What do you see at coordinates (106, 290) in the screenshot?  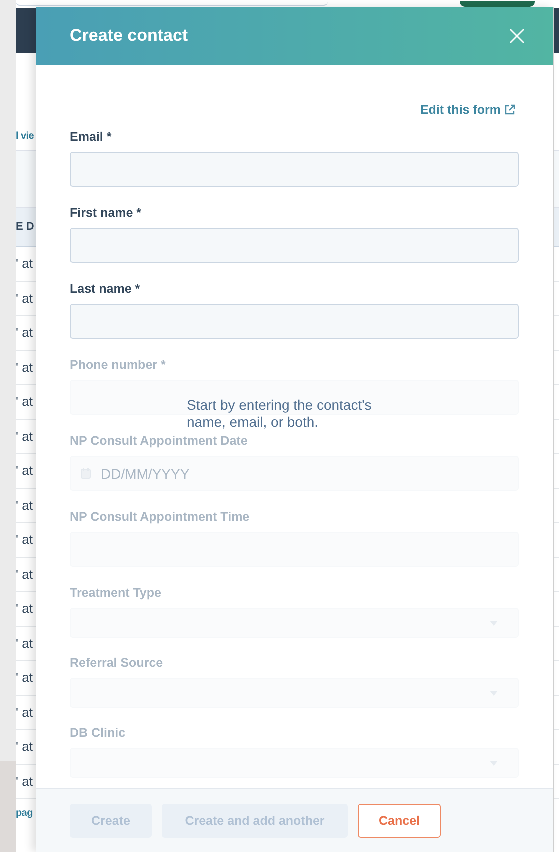 I see `field-label: Last name *` at bounding box center [106, 290].